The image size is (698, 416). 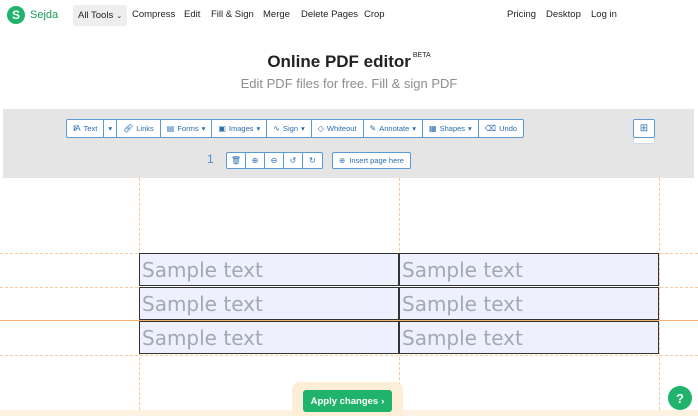 I want to click on sign-icon: ∿, so click(x=276, y=128).